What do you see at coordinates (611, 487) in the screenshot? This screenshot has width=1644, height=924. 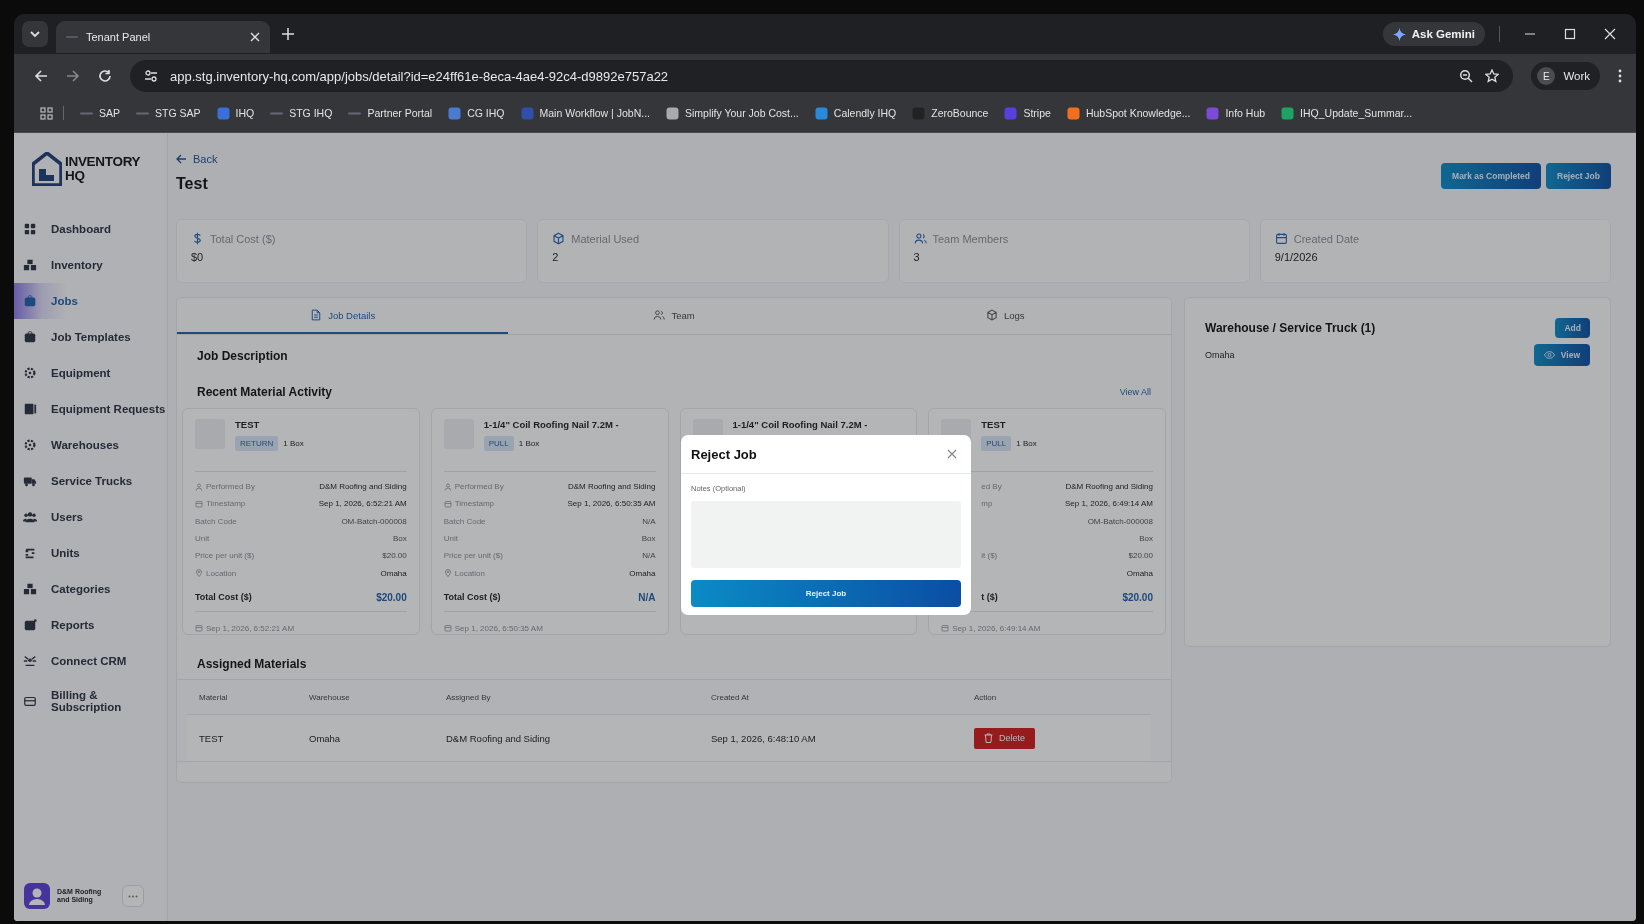 I see `field-value: D&M Roofing and Siding` at bounding box center [611, 487].